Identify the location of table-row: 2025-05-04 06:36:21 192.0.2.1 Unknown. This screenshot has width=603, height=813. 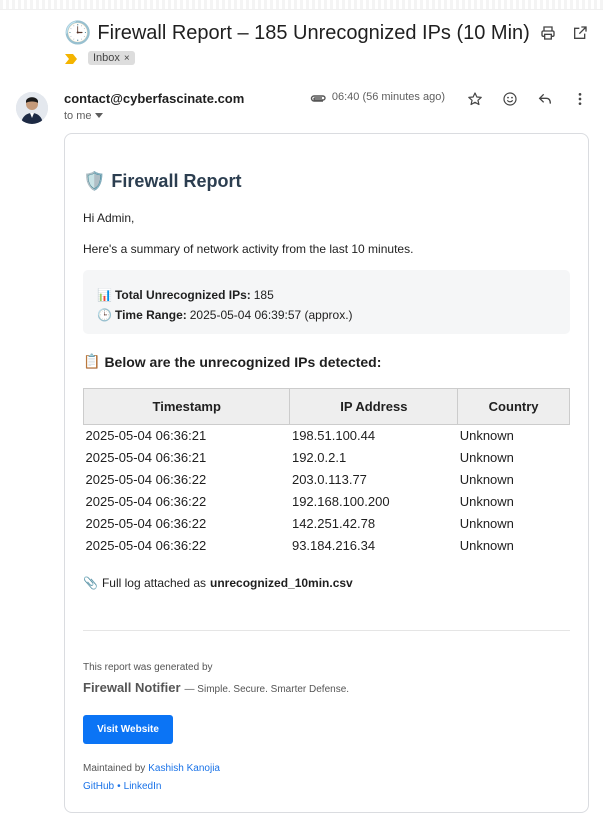
(327, 458).